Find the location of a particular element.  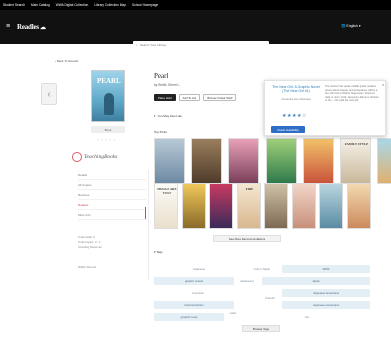

active-nav-indicator is located at coordinates (145, 213).